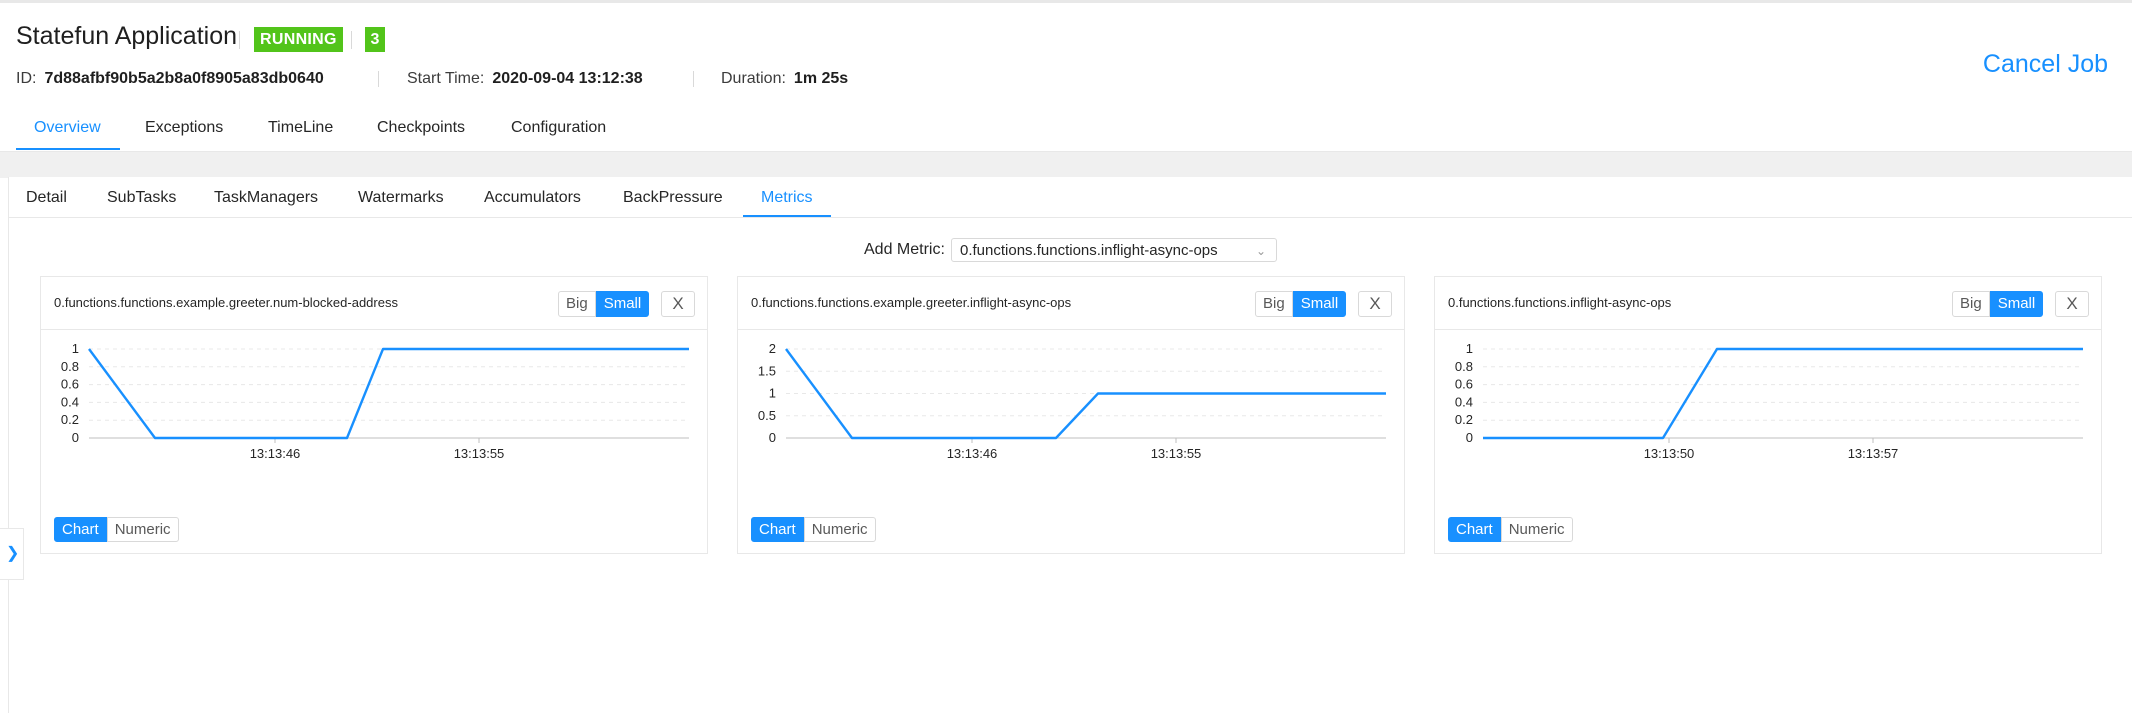 The width and height of the screenshot is (2132, 713). What do you see at coordinates (46, 198) in the screenshot?
I see `subtab-detail: Detail` at bounding box center [46, 198].